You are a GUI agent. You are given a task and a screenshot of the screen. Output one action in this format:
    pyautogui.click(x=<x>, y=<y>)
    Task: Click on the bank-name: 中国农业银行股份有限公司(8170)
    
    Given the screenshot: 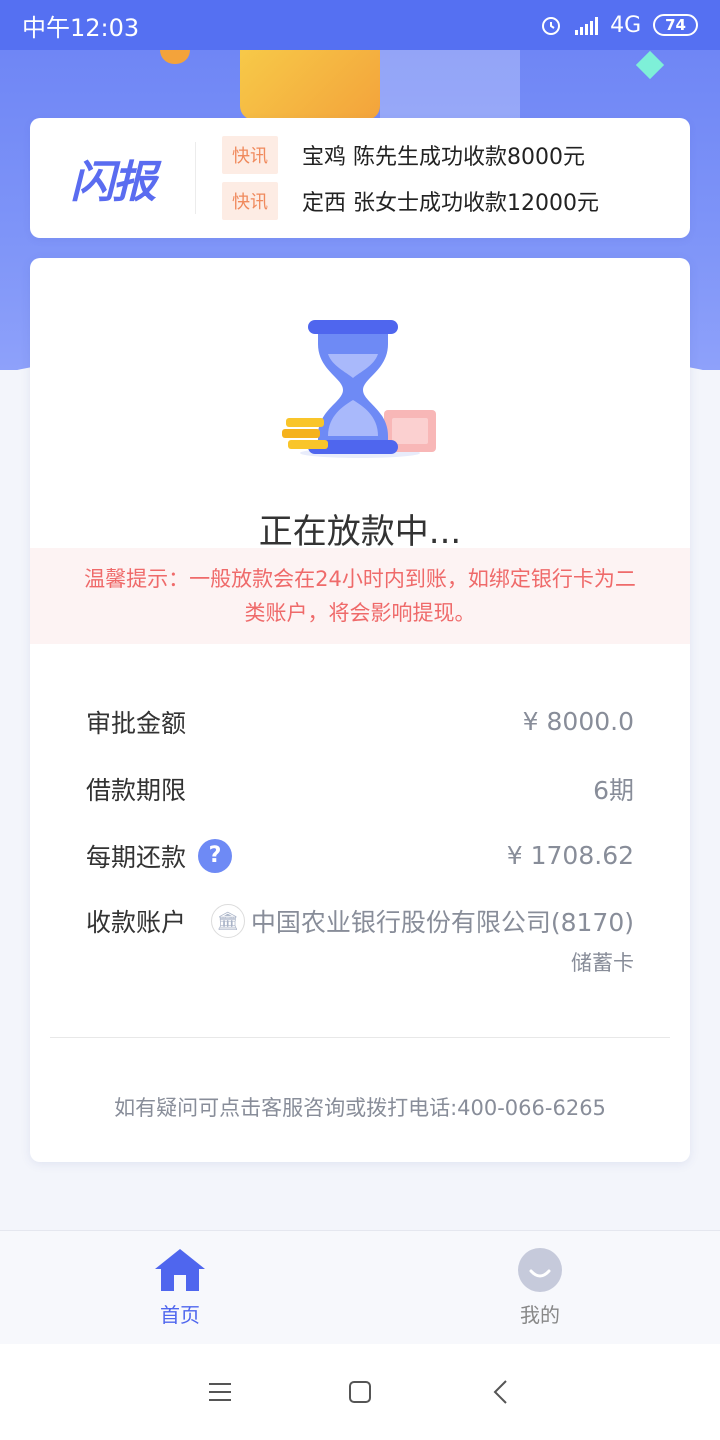 What is the action you would take?
    pyautogui.click(x=442, y=922)
    